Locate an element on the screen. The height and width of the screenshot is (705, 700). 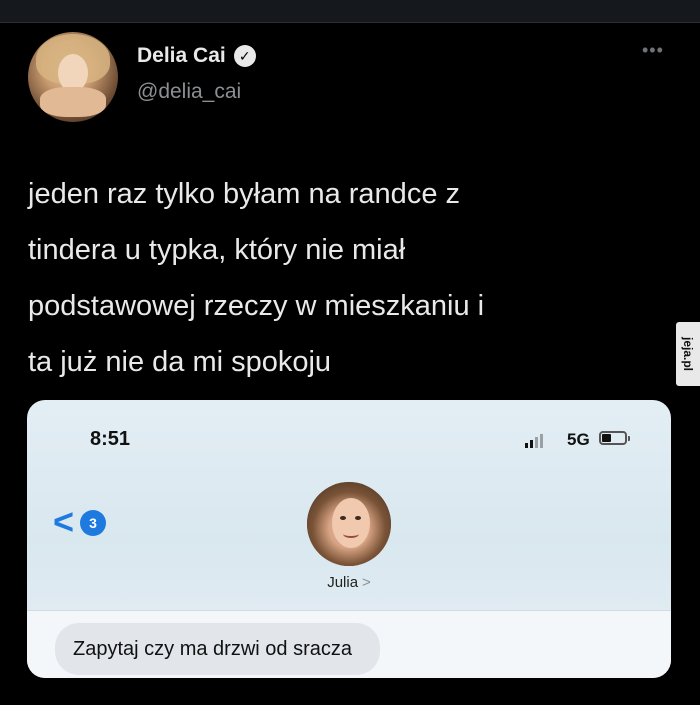
battery-icon is located at coordinates (613, 438).